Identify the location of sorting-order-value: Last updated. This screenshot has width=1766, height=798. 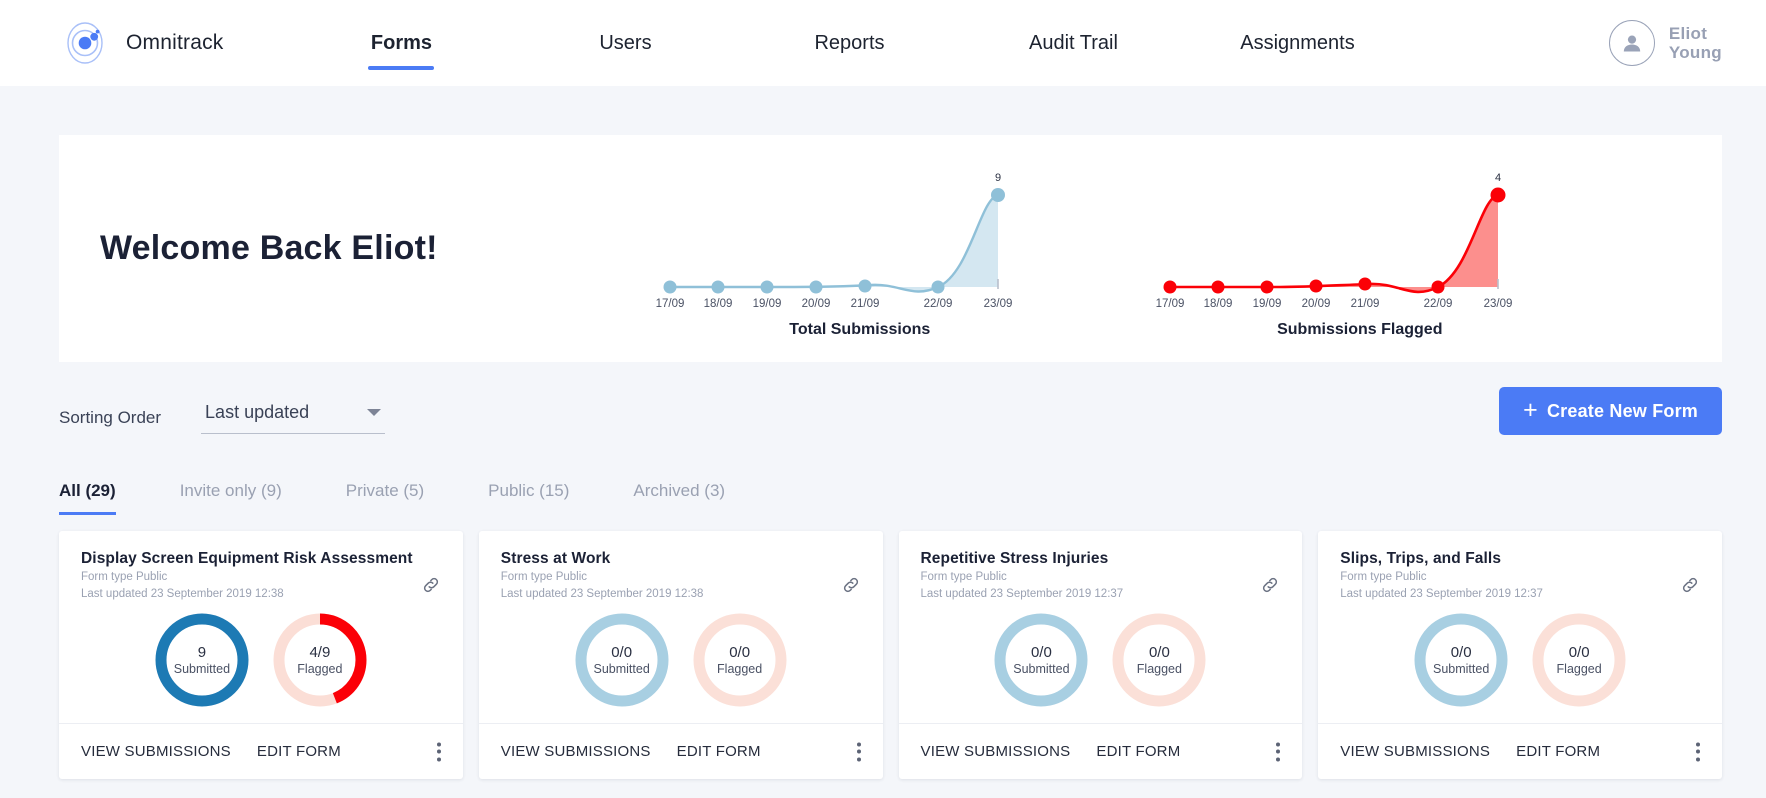
(257, 412).